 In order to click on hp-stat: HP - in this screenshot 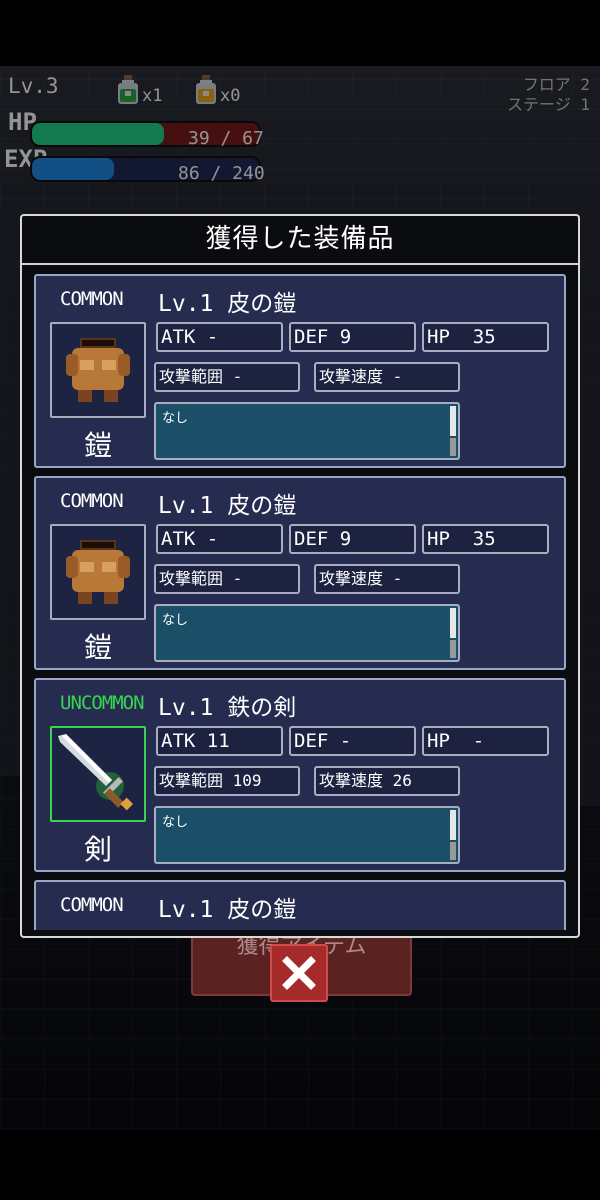, I will do `click(485, 741)`.